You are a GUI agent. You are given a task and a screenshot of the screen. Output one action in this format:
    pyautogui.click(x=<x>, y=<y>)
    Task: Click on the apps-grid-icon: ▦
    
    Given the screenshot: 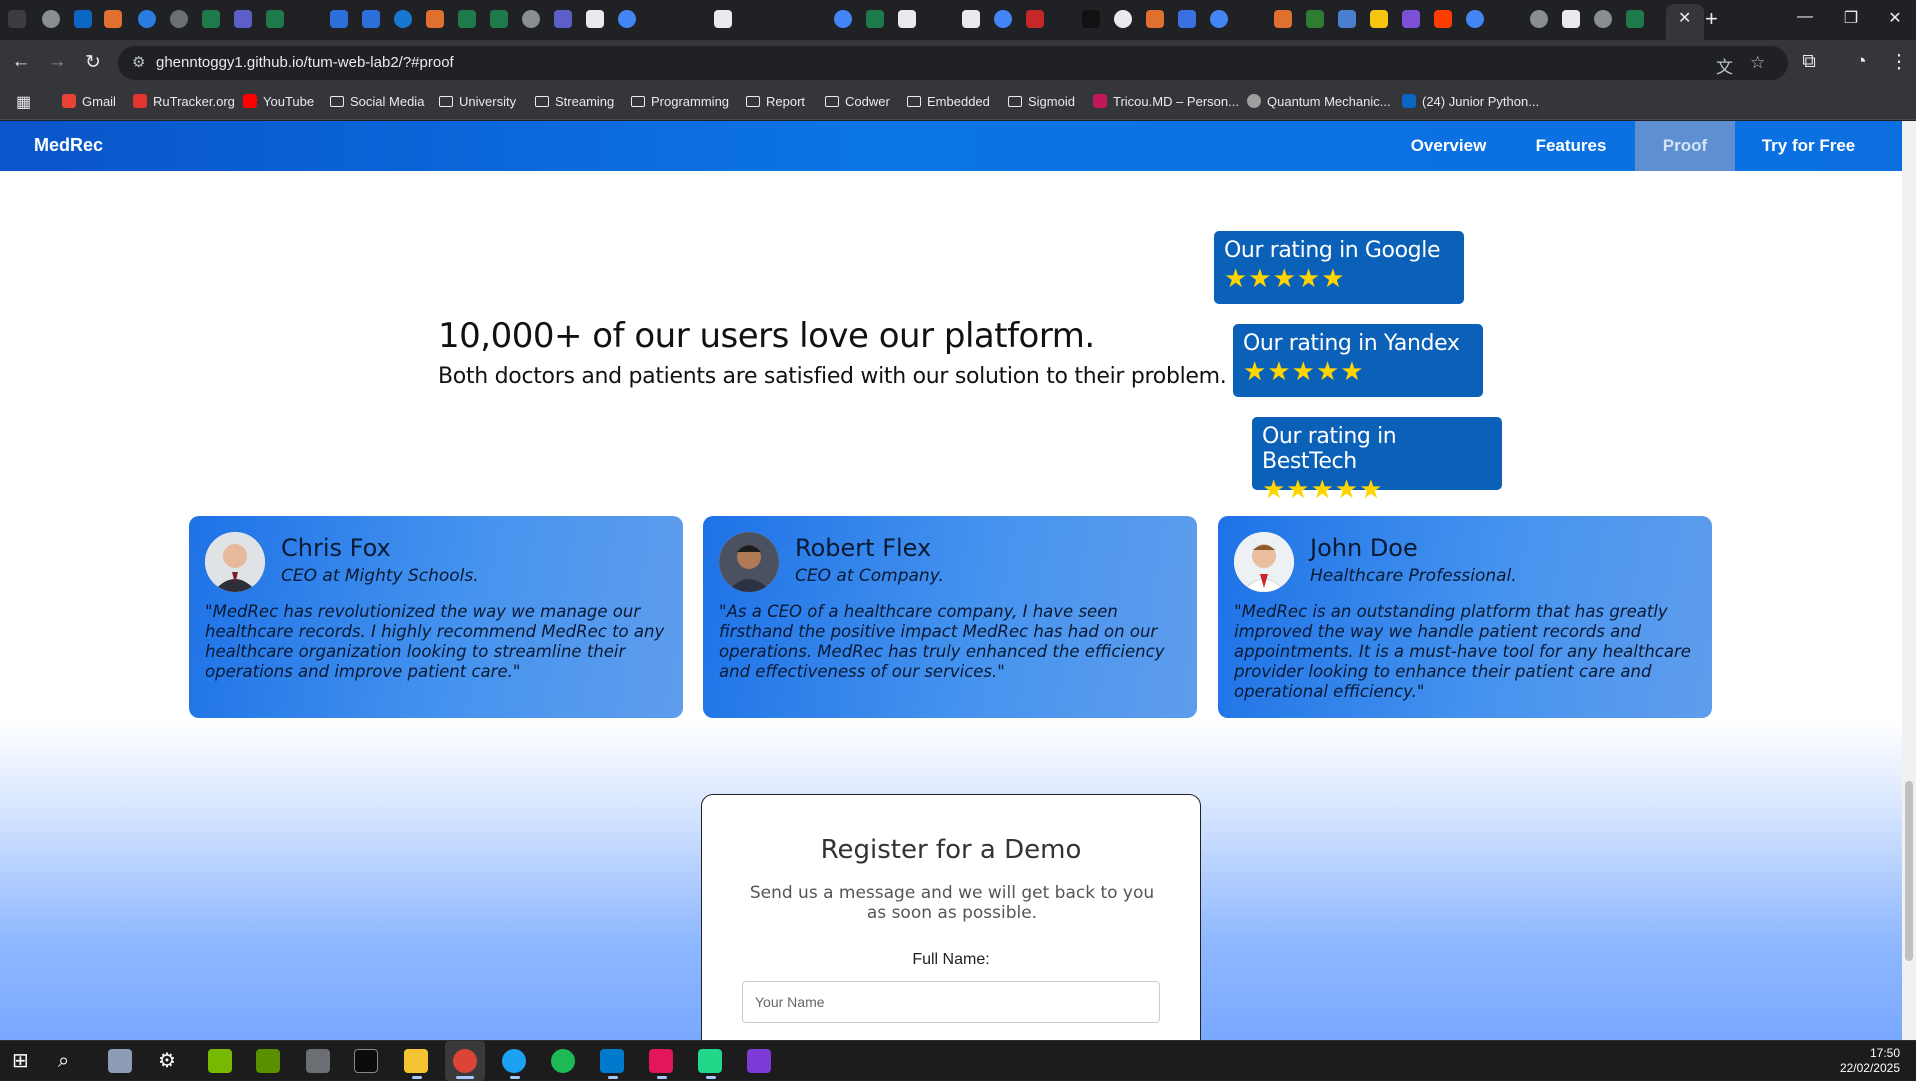 What is the action you would take?
    pyautogui.click(x=23, y=102)
    